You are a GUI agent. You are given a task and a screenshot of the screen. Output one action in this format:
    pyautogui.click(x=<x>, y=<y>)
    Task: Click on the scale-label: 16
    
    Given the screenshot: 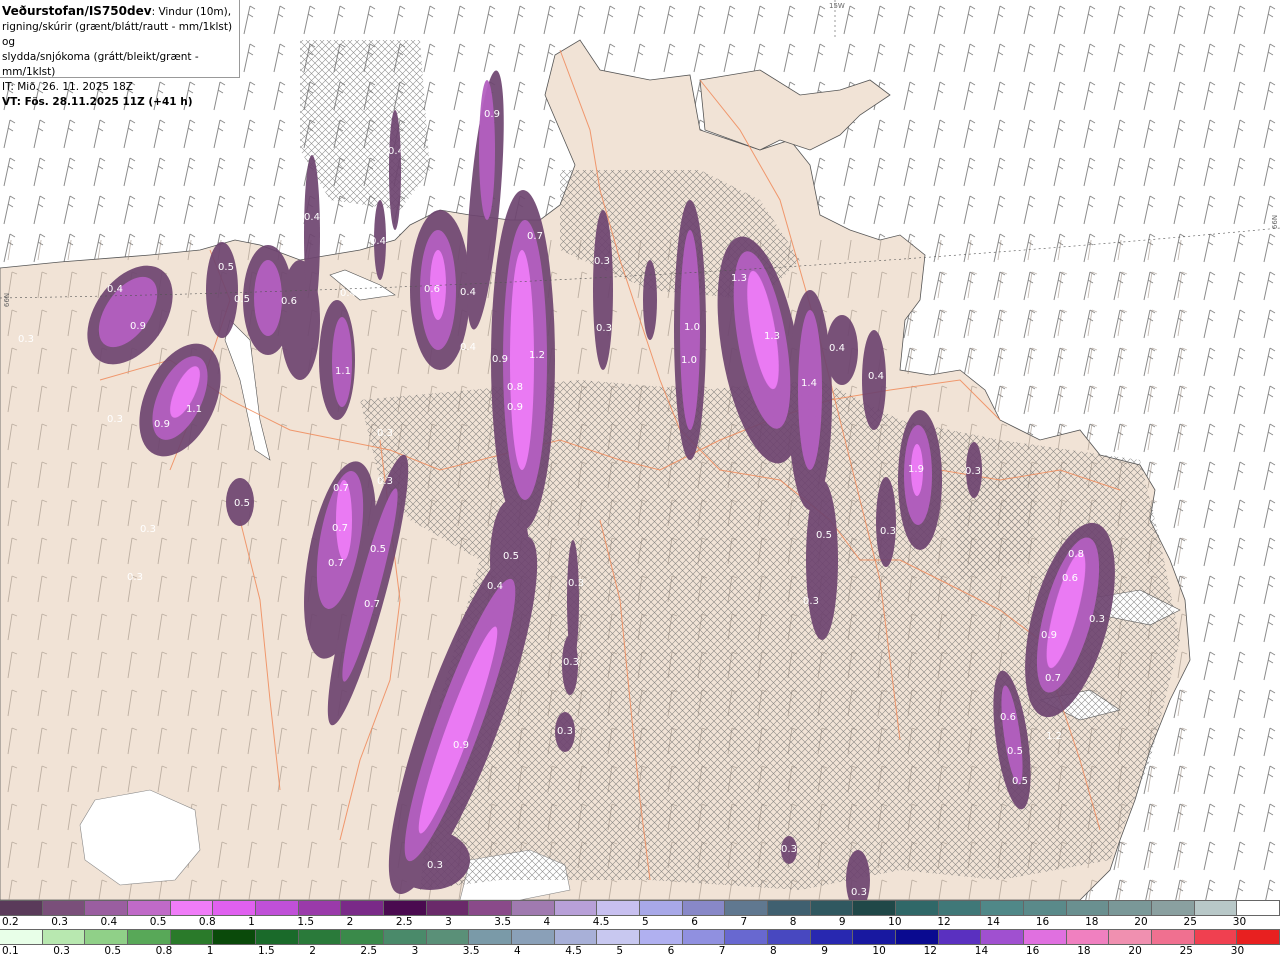 What is the action you would take?
    pyautogui.click(x=1033, y=951)
    